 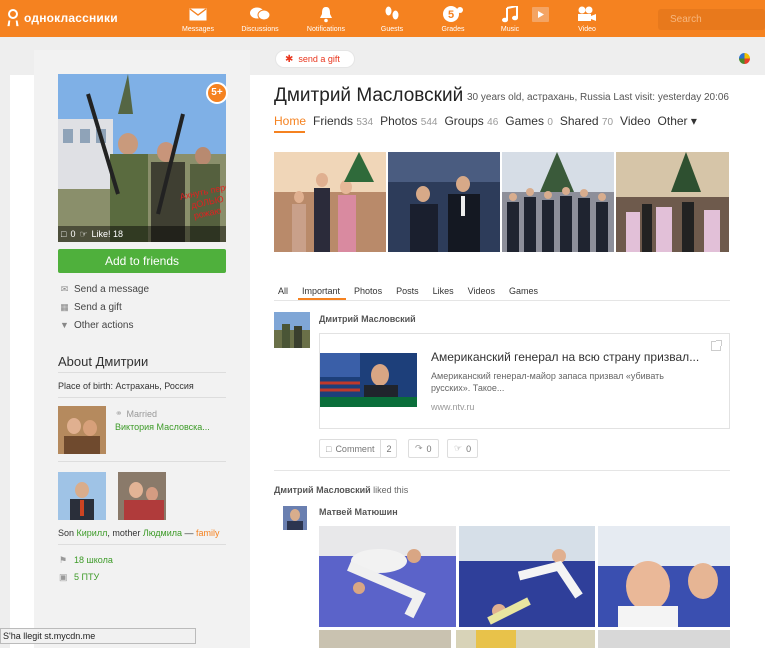 I want to click on mother-photo, so click(x=142, y=496).